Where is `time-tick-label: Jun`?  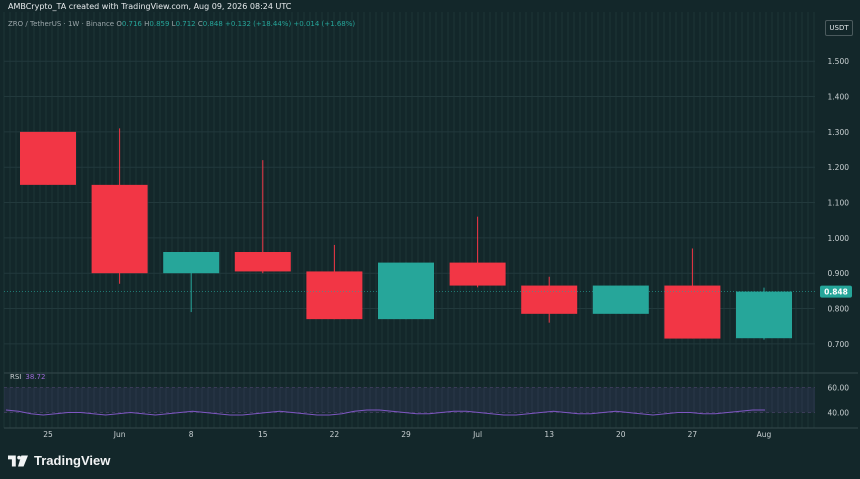
time-tick-label: Jun is located at coordinates (119, 434).